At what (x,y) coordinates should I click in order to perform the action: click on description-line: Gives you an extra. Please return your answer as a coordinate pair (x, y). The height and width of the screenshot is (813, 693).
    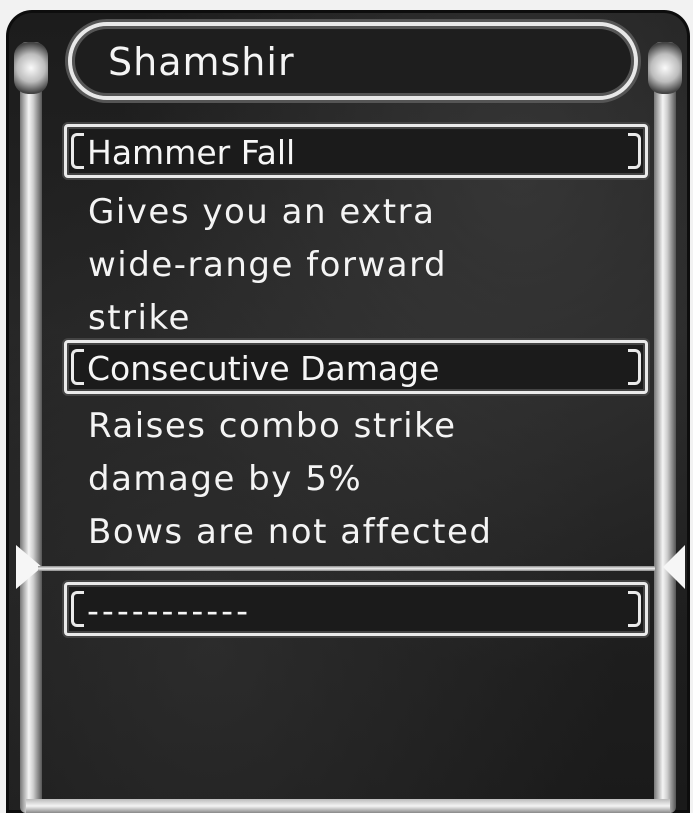
    Looking at the image, I should click on (262, 212).